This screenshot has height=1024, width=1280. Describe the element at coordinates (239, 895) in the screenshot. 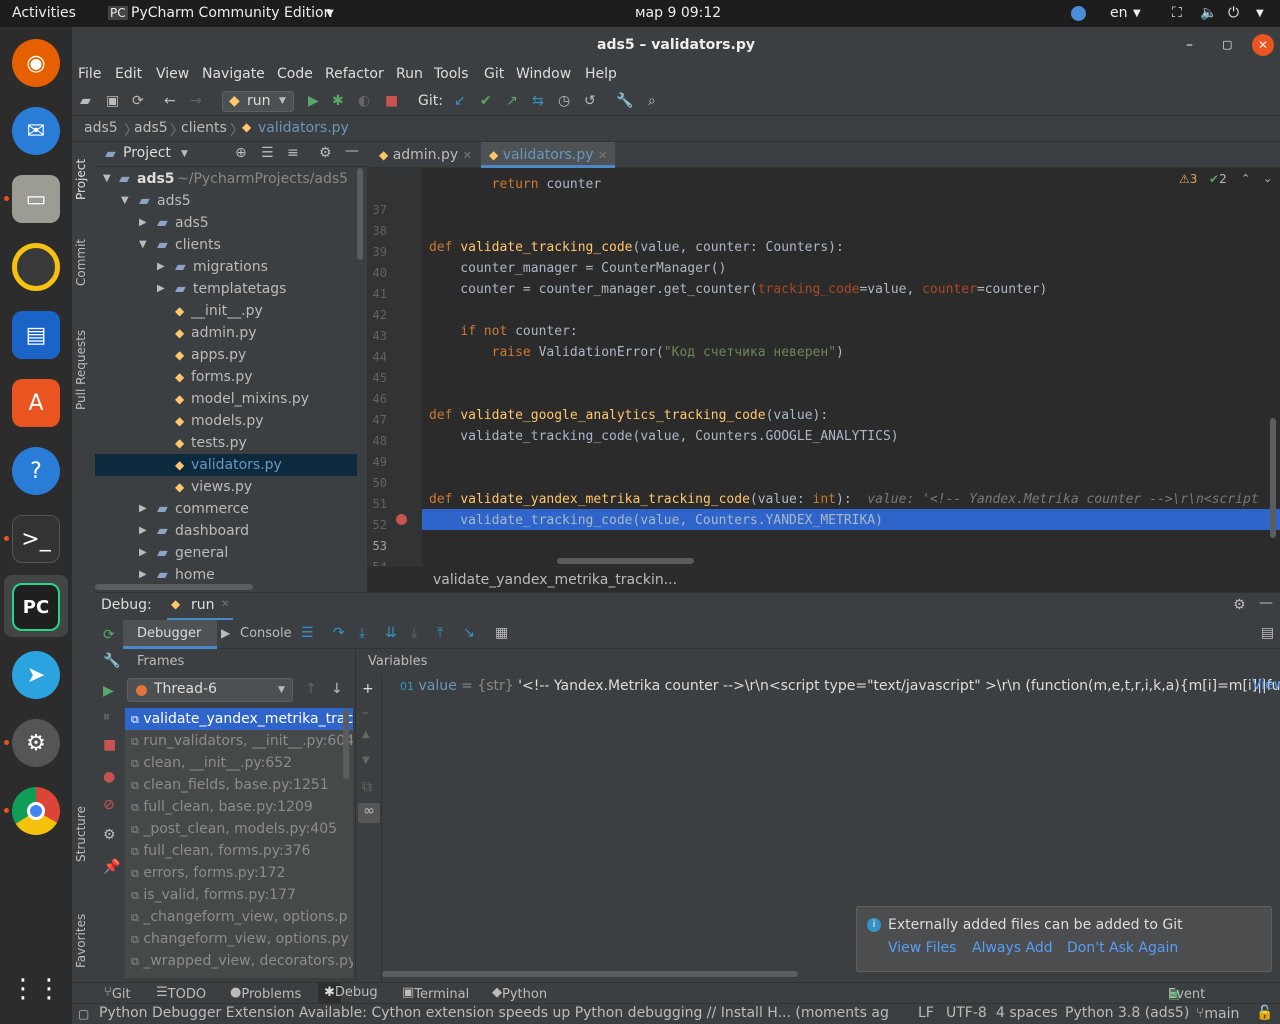

I see `frame-item: ⧉ is_valid, forms.py:177` at that location.